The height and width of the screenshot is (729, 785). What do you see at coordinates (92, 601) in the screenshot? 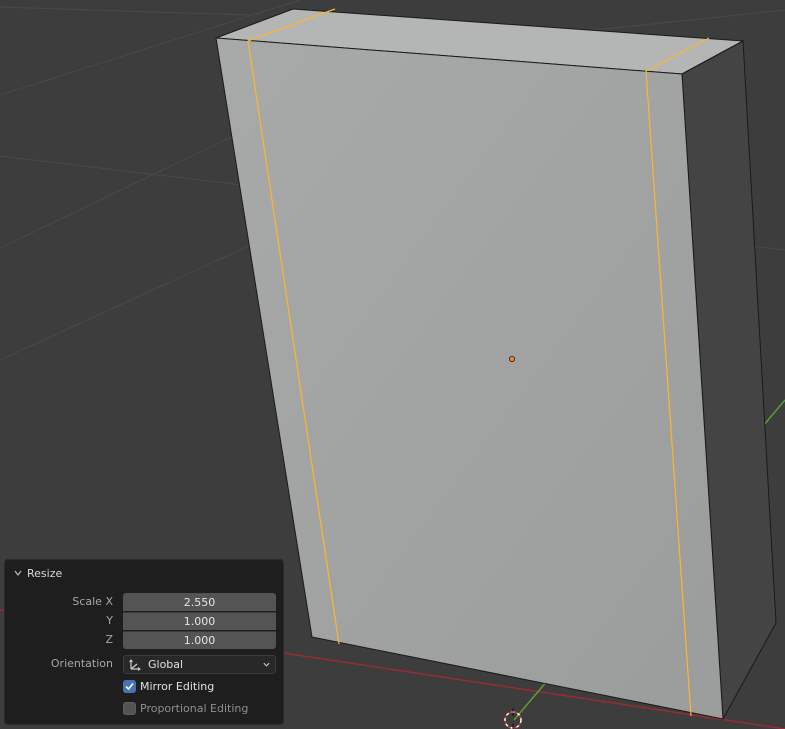
I see `scale-x-label: Scale X` at bounding box center [92, 601].